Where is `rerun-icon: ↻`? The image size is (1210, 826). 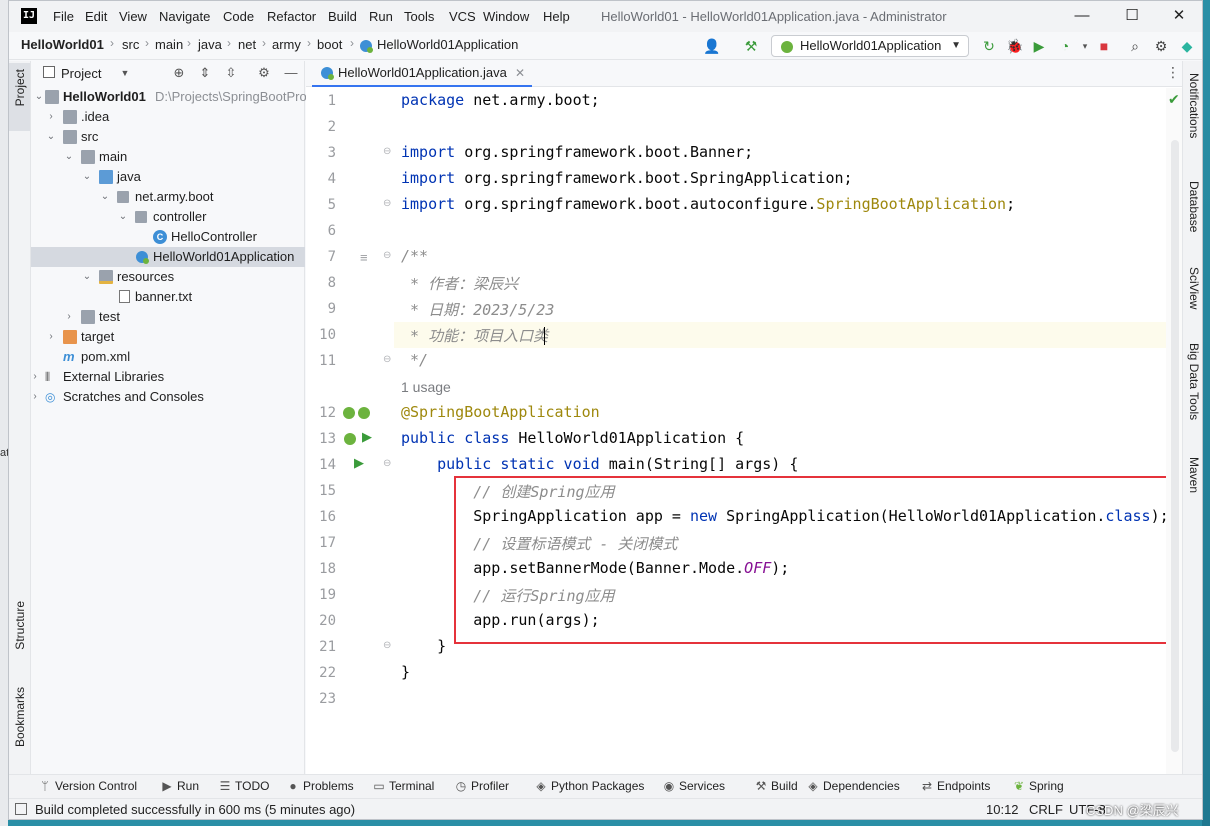
rerun-icon: ↻ is located at coordinates (989, 46).